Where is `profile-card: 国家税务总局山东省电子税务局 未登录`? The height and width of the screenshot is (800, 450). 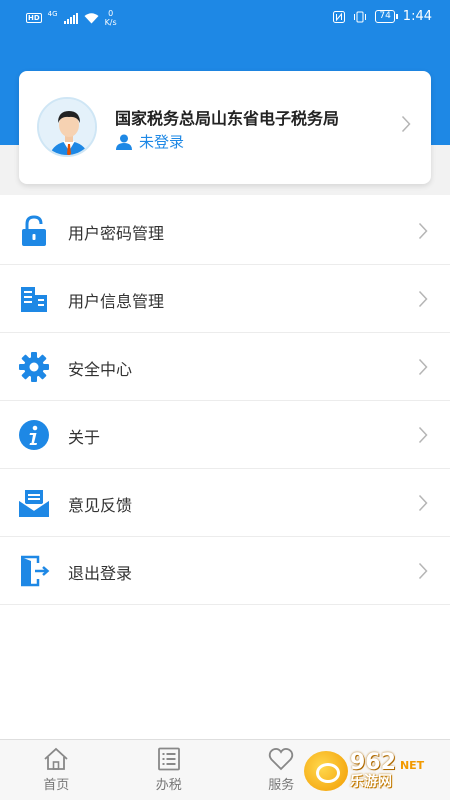 profile-card: 国家税务总局山东省电子税务局 未登录 is located at coordinates (225, 127).